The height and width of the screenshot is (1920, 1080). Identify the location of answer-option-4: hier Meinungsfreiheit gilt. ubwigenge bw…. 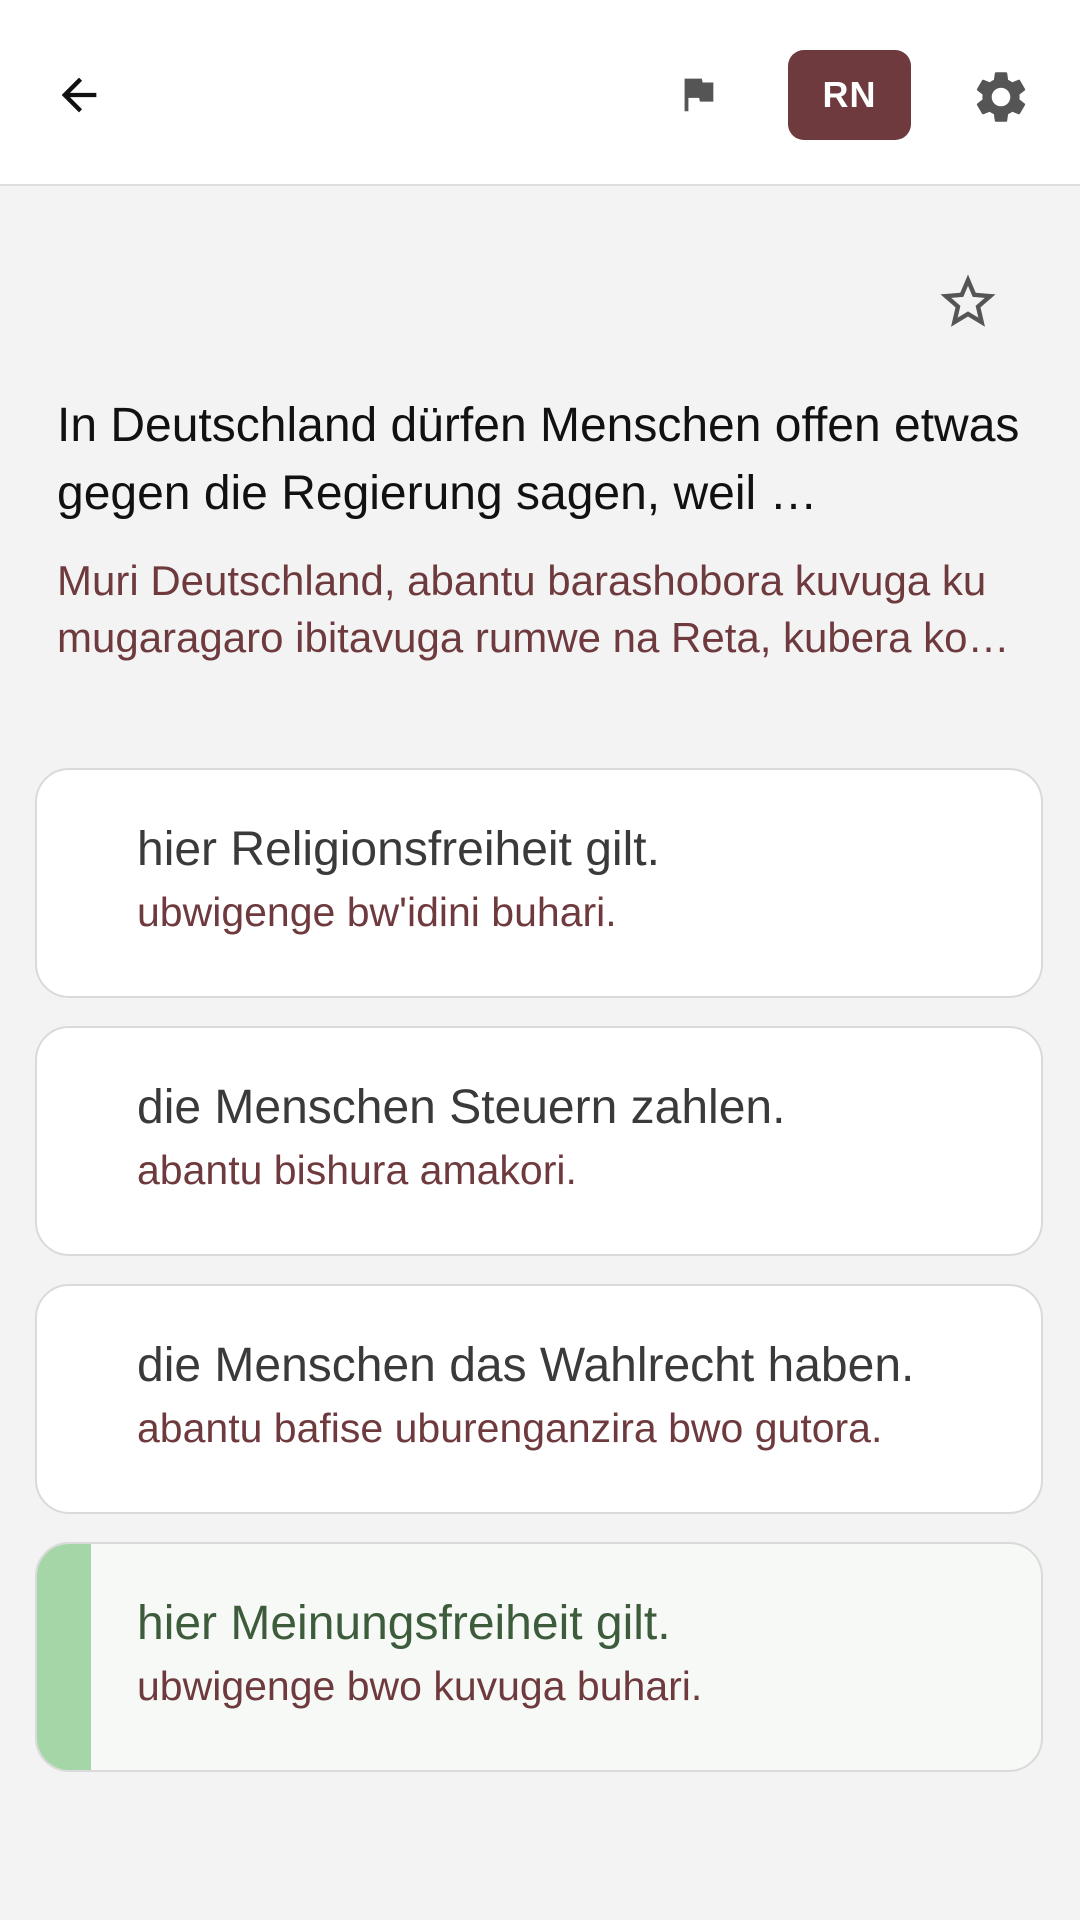
(539, 1657).